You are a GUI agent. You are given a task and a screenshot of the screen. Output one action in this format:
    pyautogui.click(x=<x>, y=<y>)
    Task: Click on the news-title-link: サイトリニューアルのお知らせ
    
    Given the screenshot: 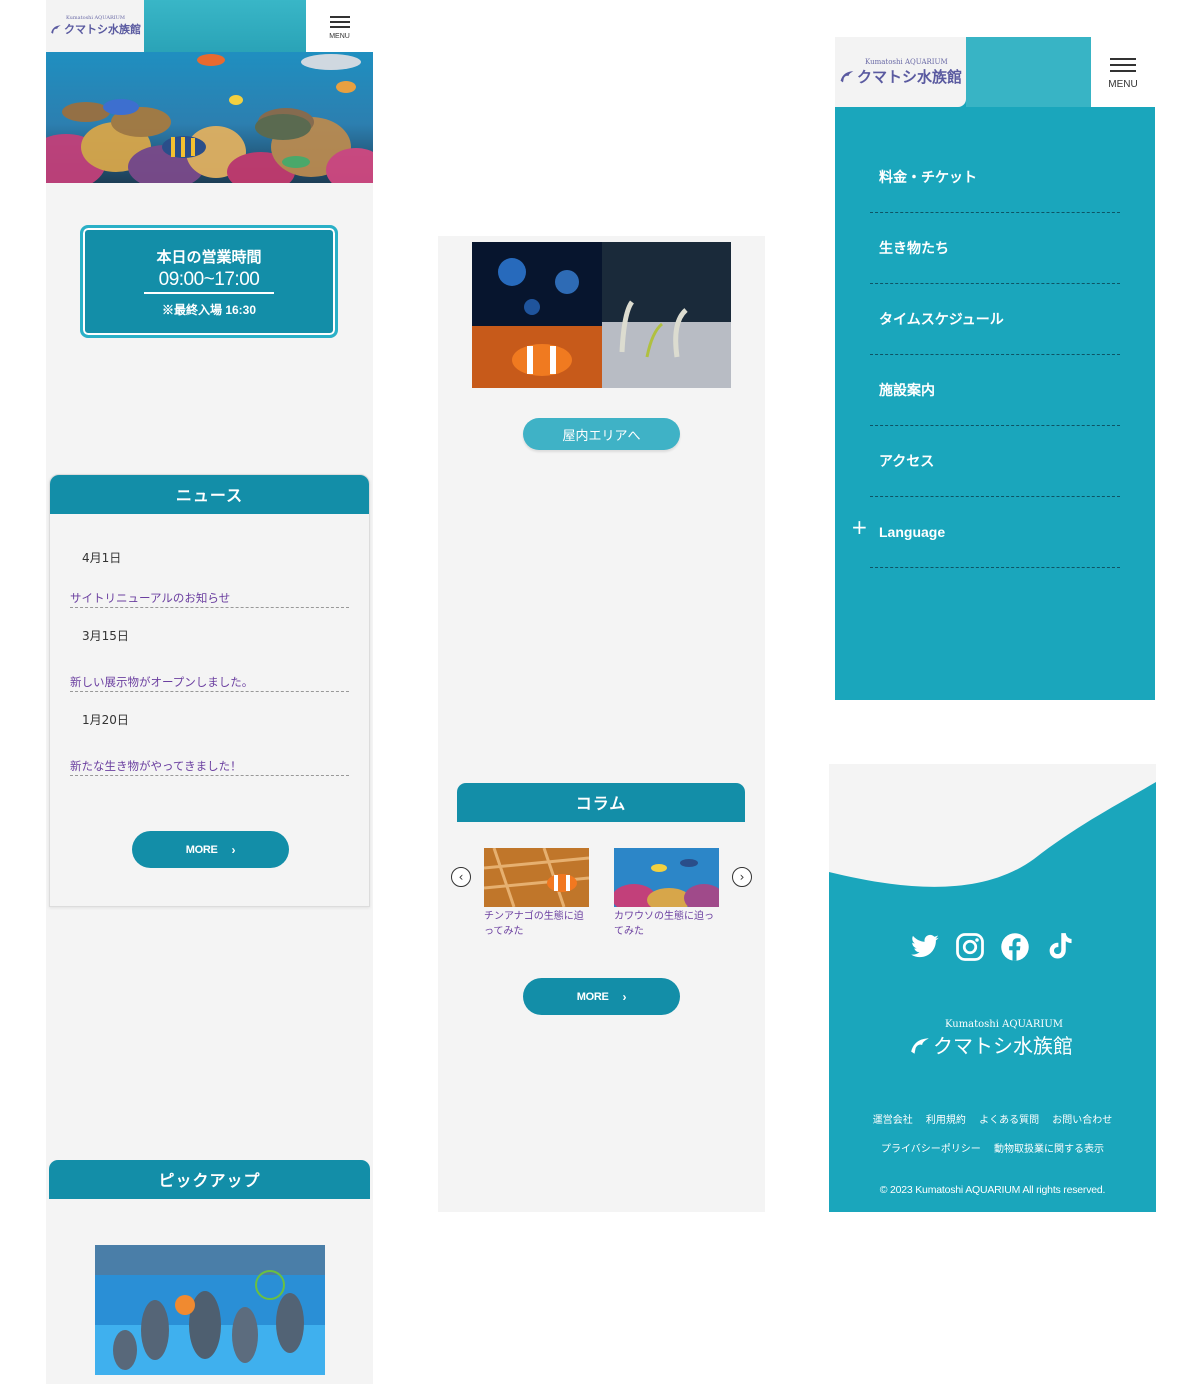 What is the action you would take?
    pyautogui.click(x=209, y=589)
    